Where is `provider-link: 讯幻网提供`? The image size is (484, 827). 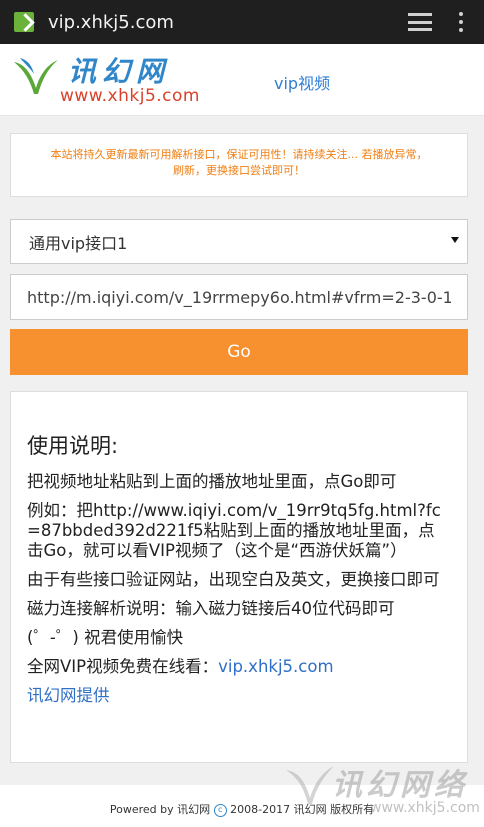 provider-link: 讯幻网提供 is located at coordinates (68, 695).